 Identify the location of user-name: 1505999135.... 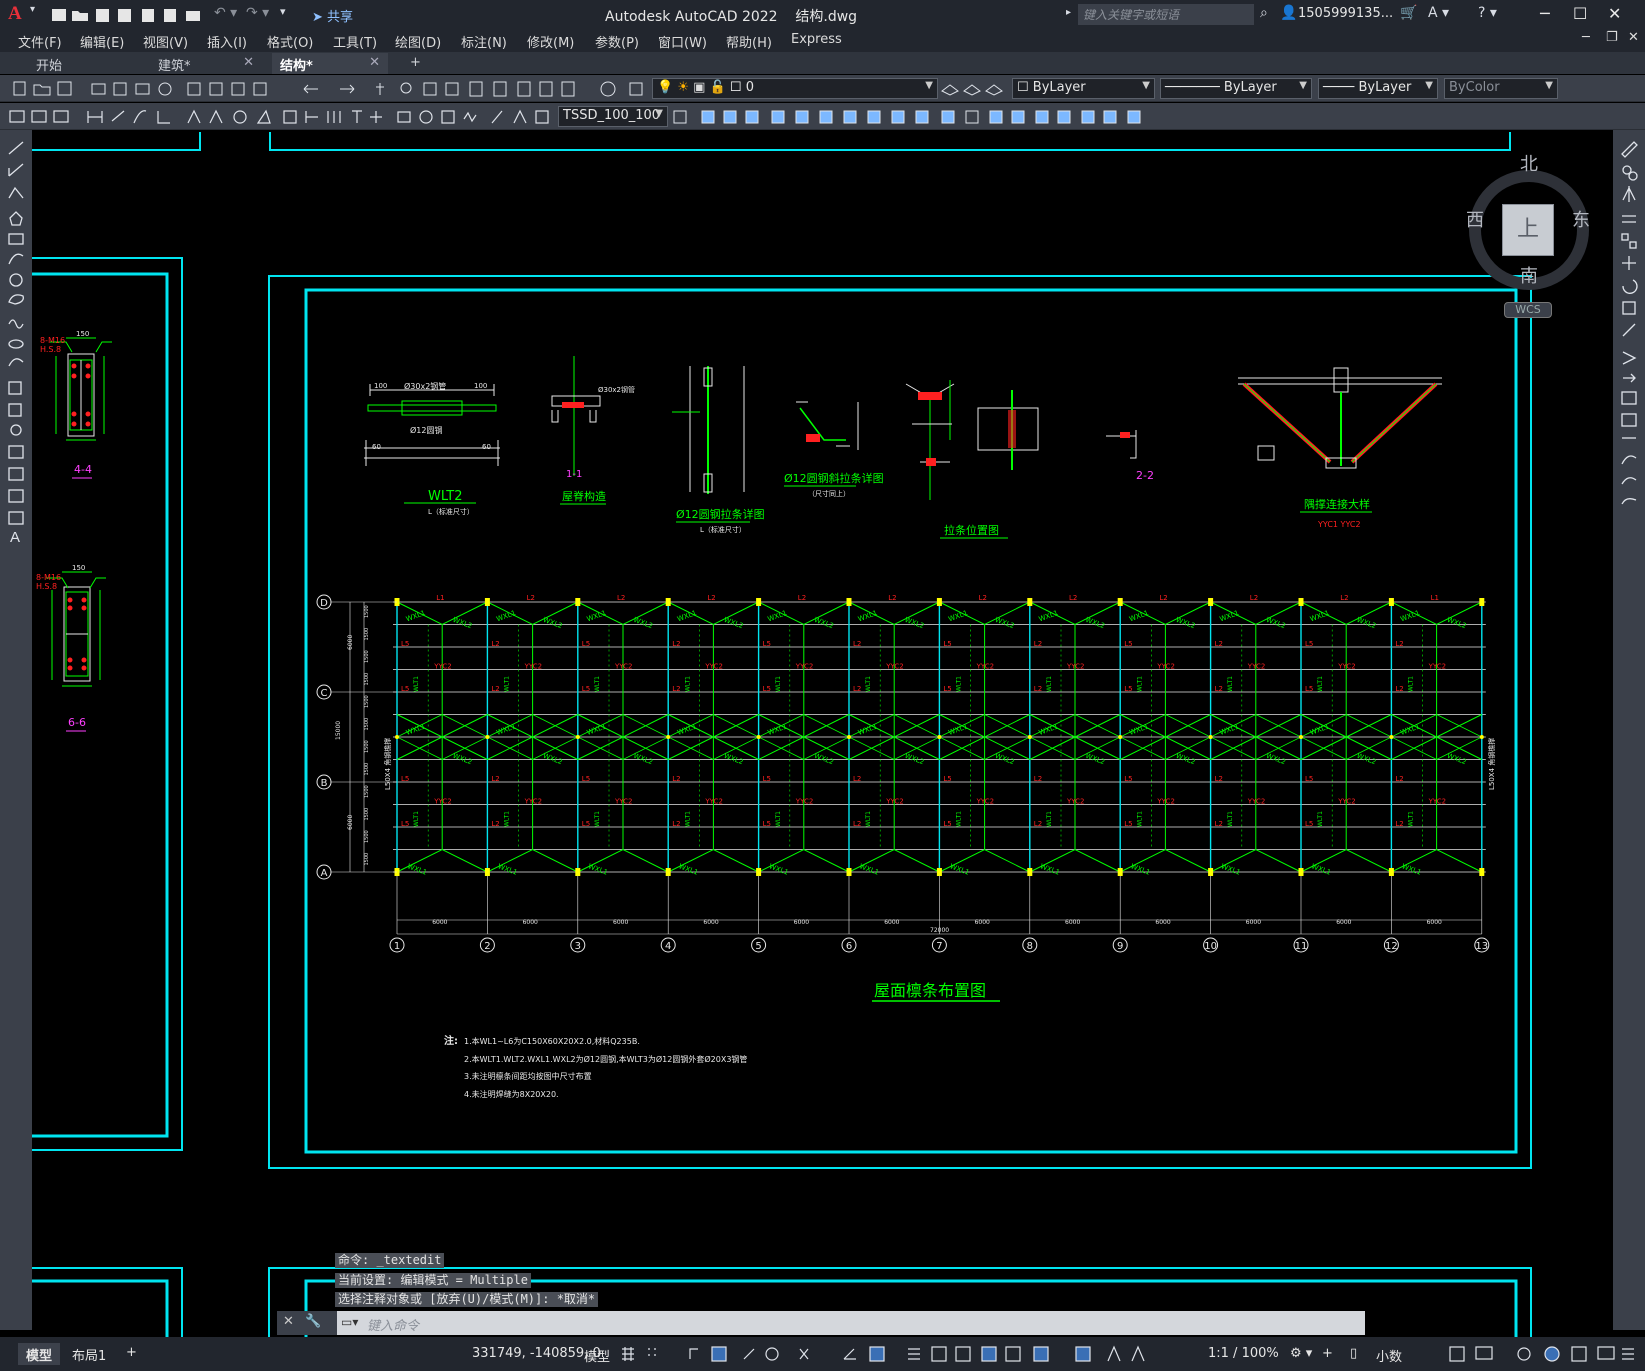
(1345, 13).